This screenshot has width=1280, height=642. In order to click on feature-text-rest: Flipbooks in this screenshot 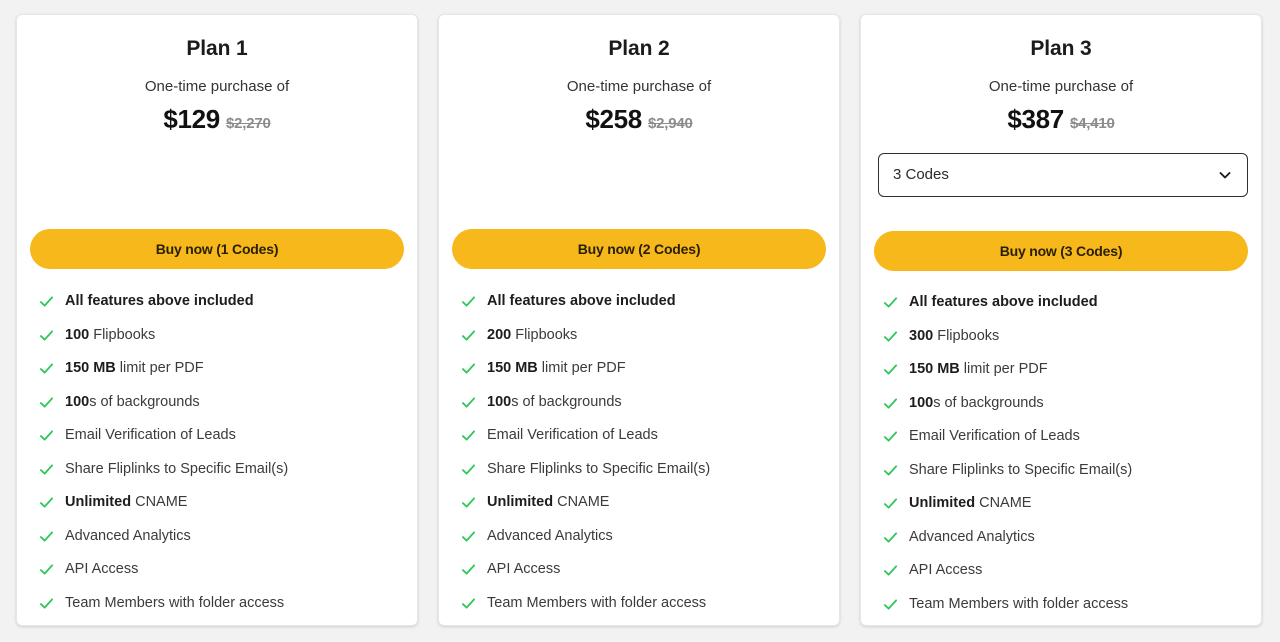, I will do `click(122, 334)`.